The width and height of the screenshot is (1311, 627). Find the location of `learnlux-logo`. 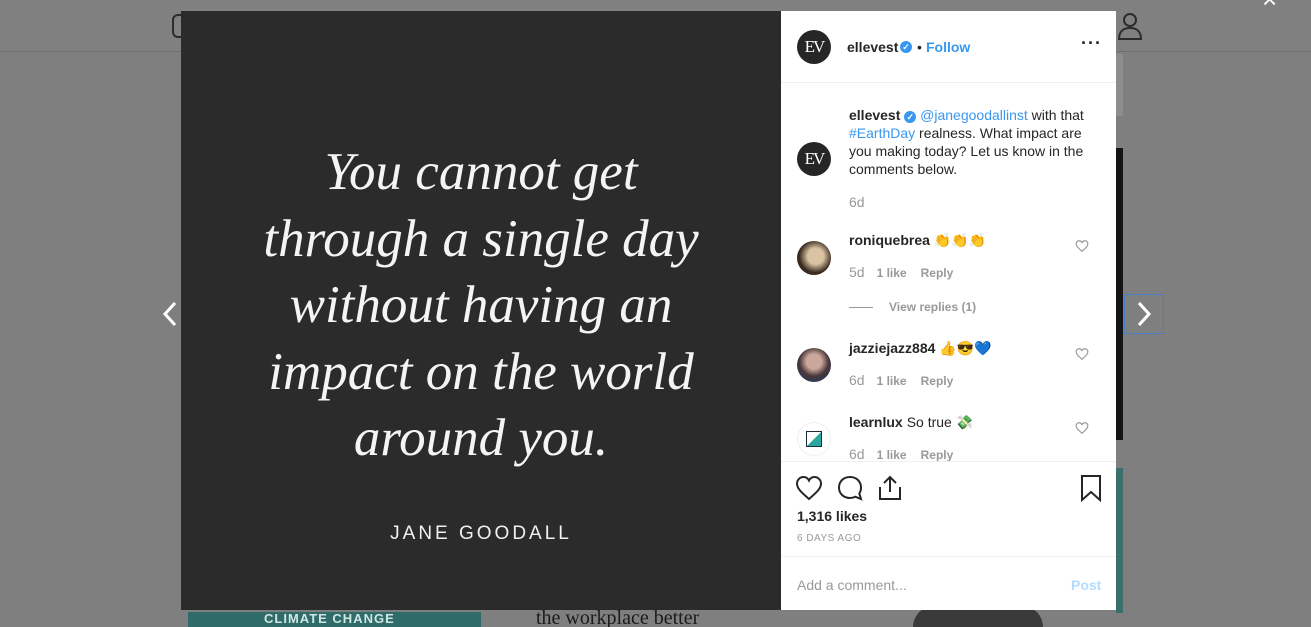

learnlux-logo is located at coordinates (814, 439).